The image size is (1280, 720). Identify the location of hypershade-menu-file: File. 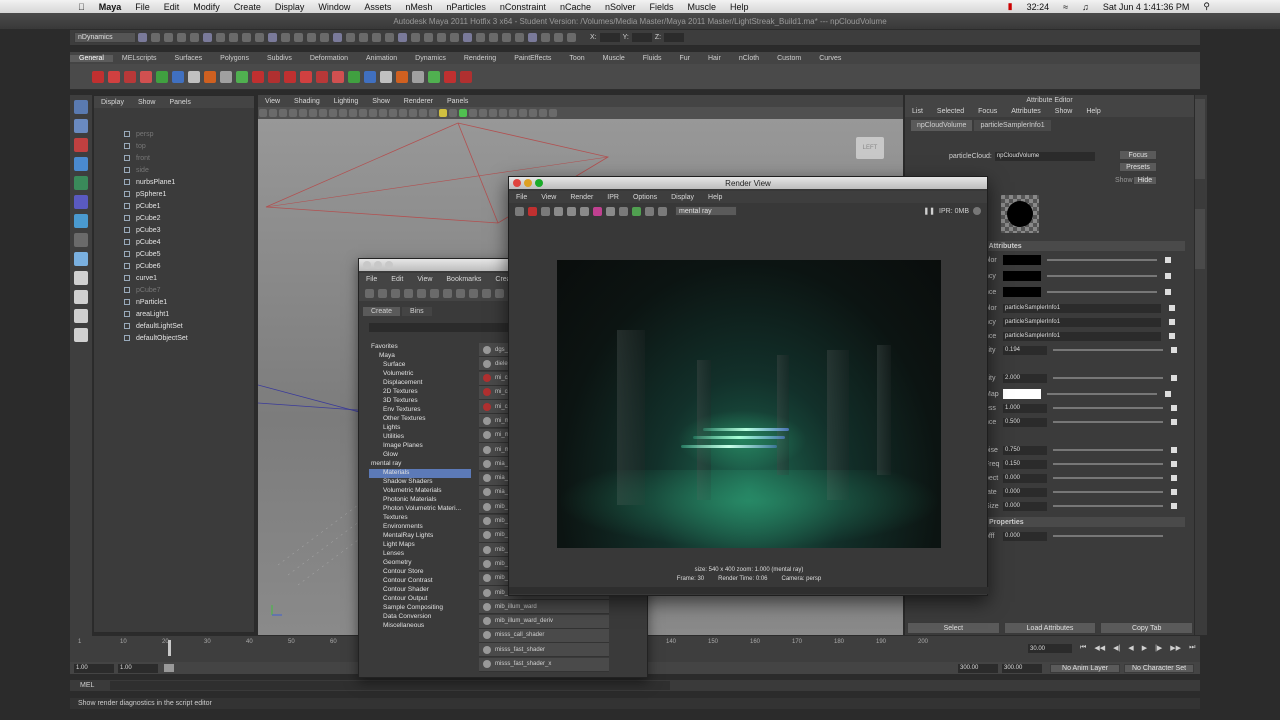
(371, 279).